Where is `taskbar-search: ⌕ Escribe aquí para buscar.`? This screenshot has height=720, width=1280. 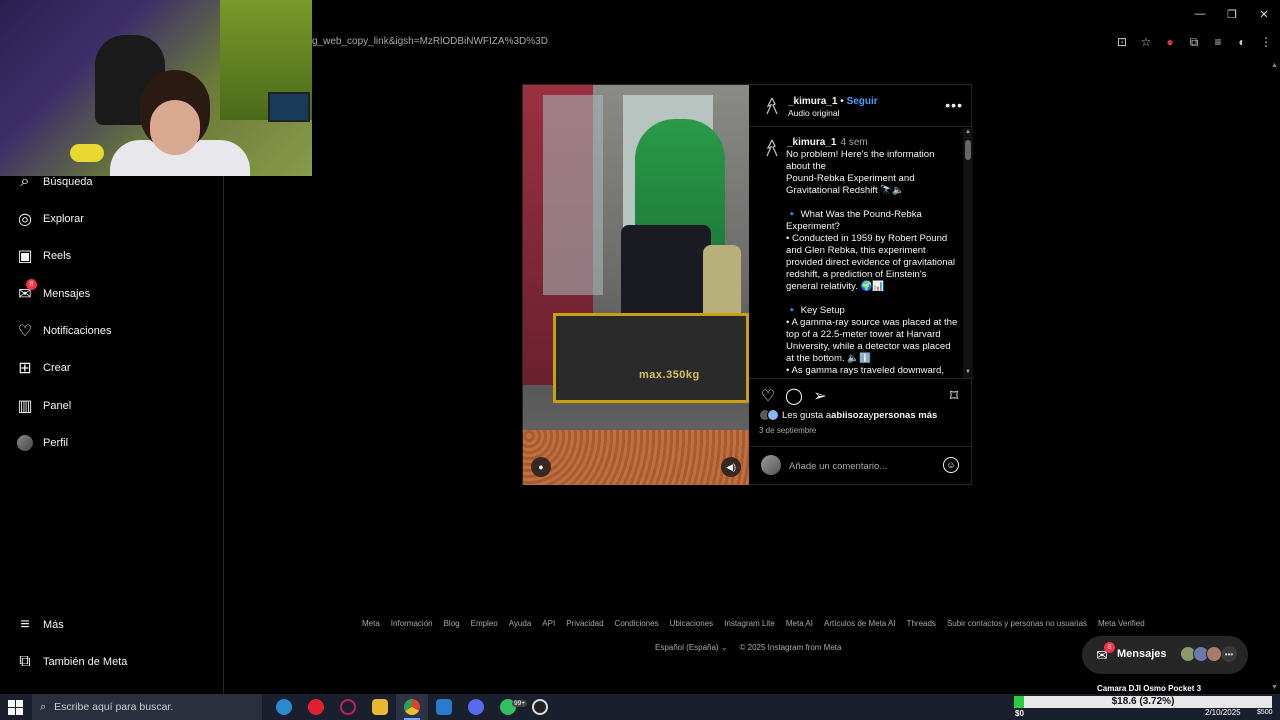
taskbar-search: ⌕ Escribe aquí para buscar. is located at coordinates (147, 707).